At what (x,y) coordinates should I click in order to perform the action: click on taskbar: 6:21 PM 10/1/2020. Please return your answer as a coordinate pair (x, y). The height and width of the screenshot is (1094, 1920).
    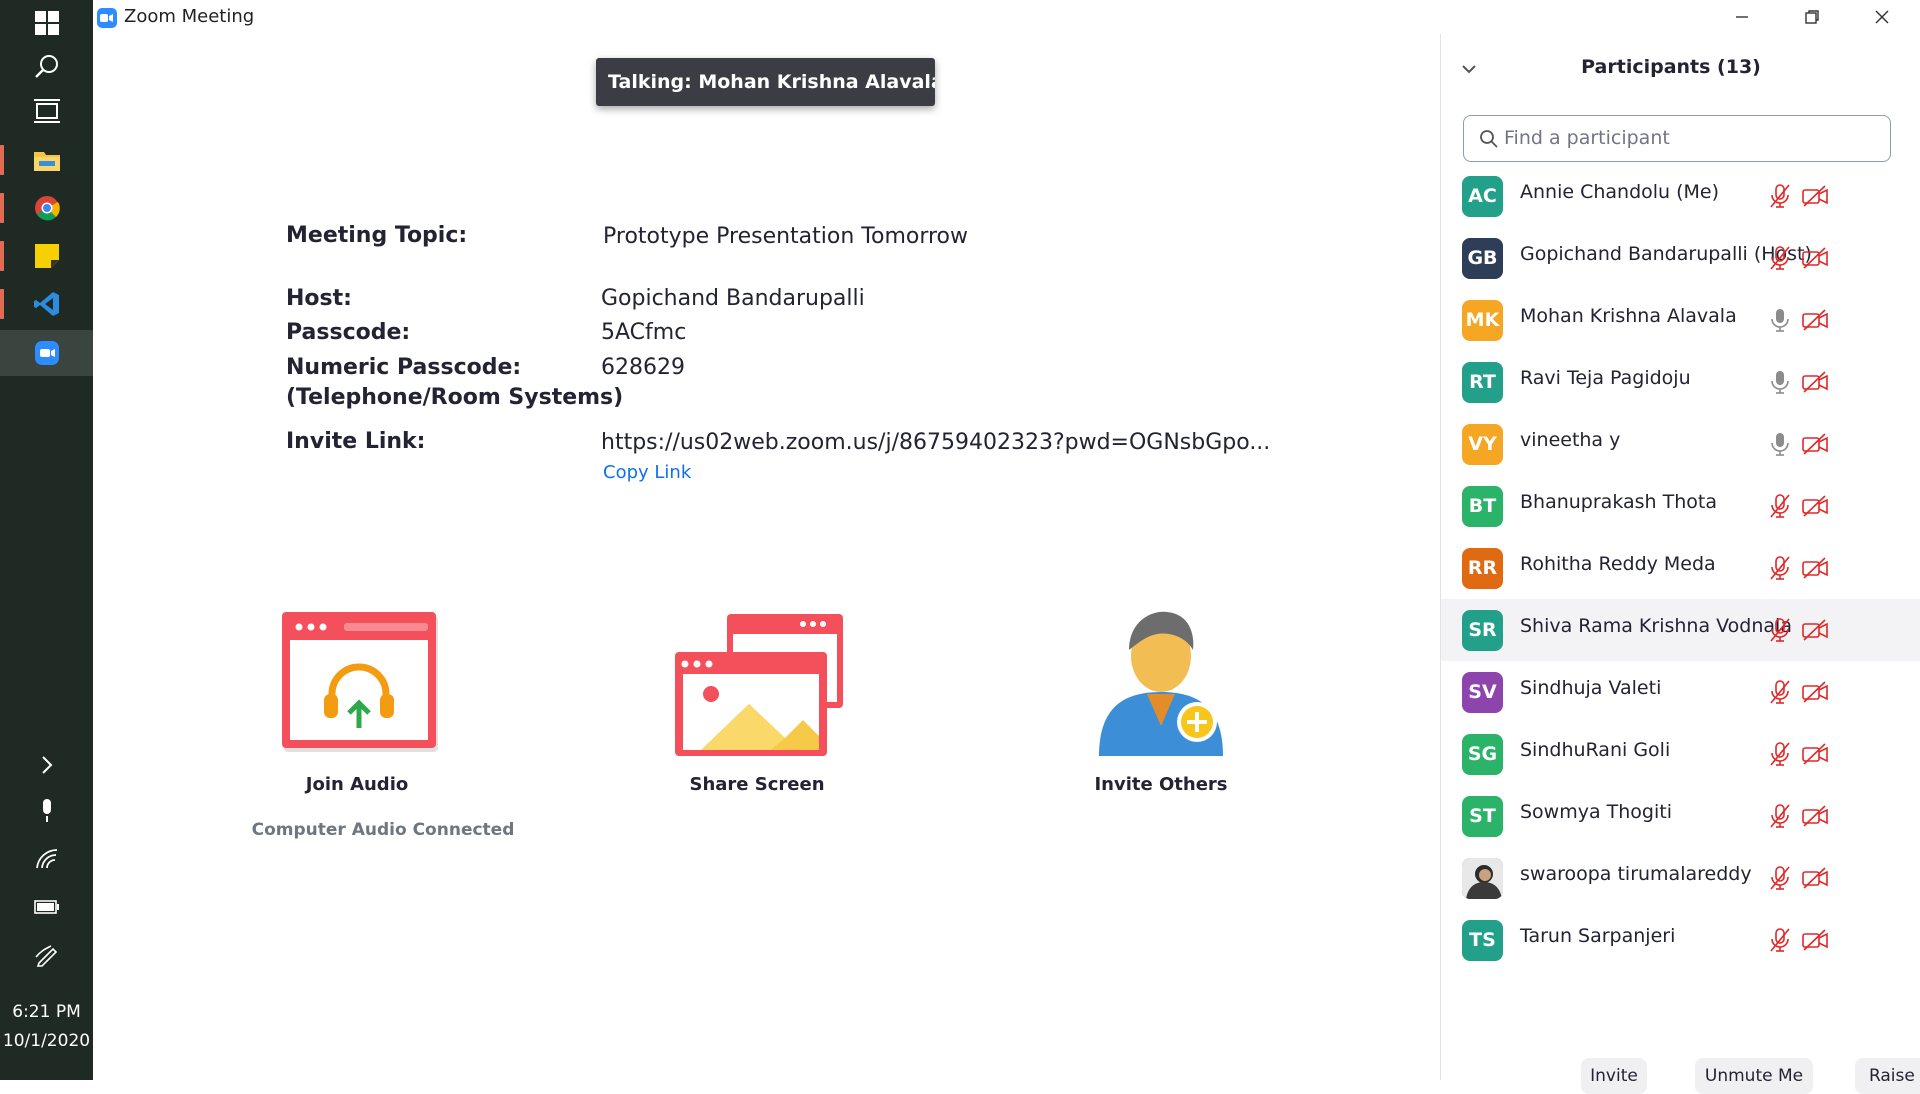
    Looking at the image, I should click on (46, 540).